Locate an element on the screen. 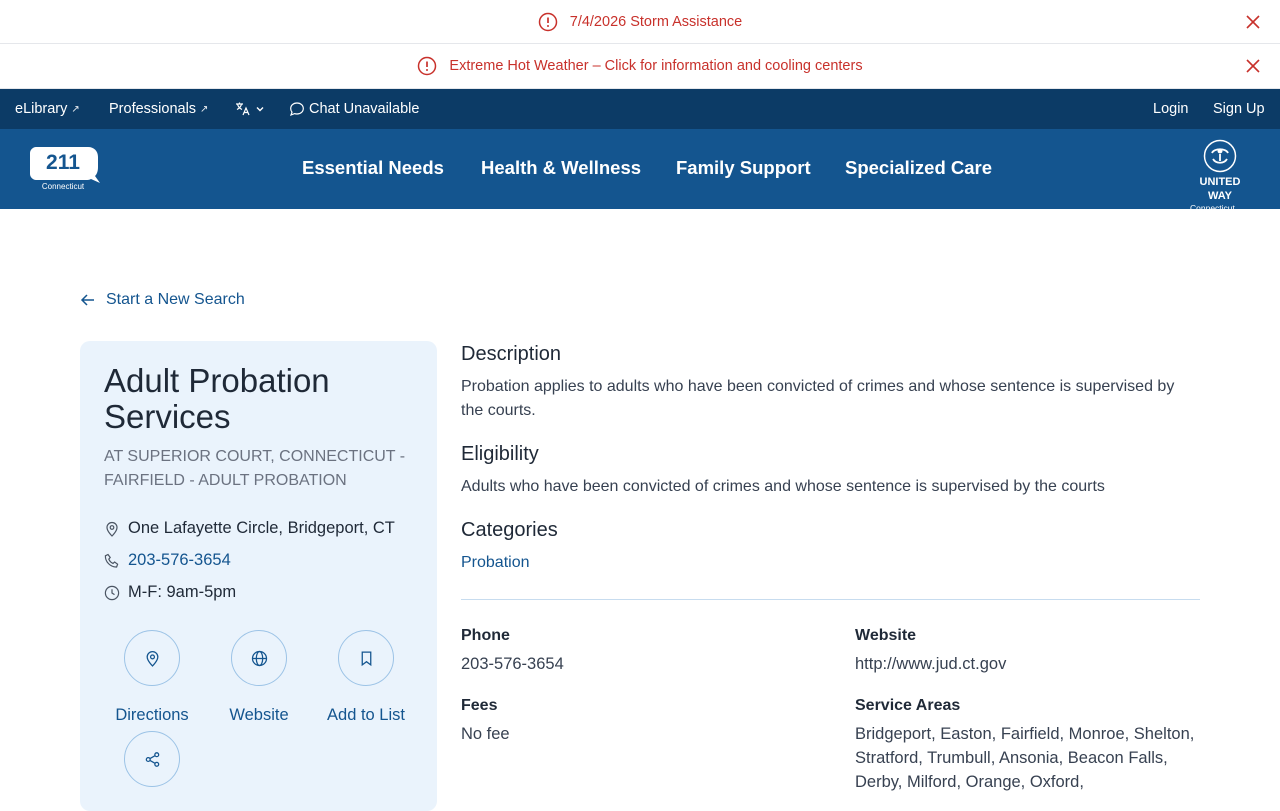 The width and height of the screenshot is (1280, 811). logo-number: 211 is located at coordinates (63, 162).